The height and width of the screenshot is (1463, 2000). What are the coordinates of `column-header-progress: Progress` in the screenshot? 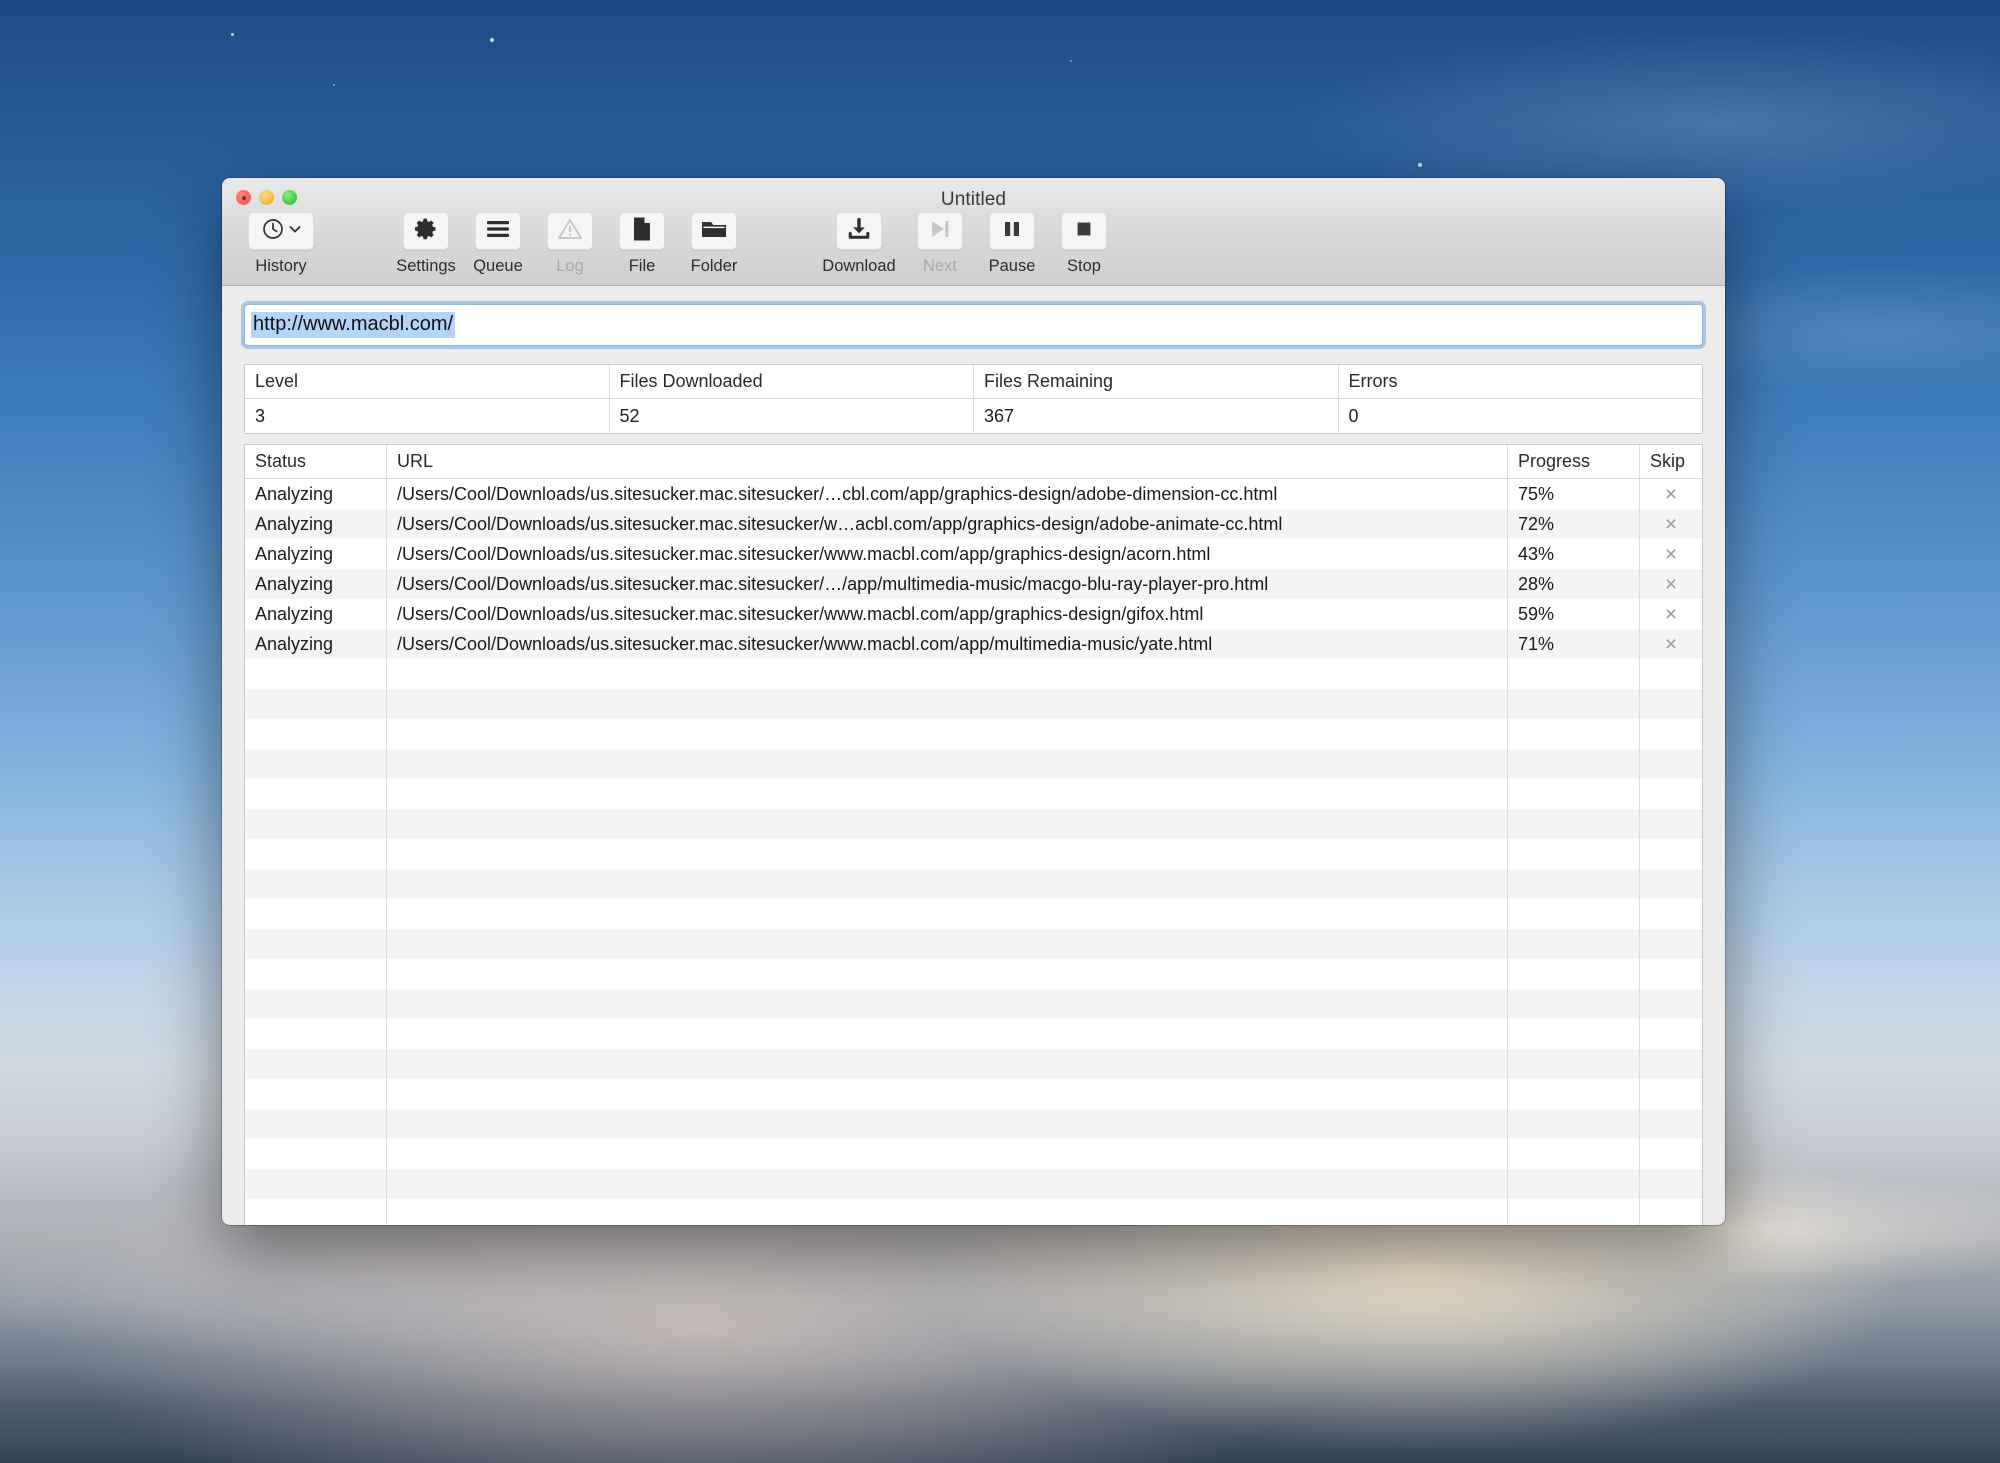 It's located at (1574, 461).